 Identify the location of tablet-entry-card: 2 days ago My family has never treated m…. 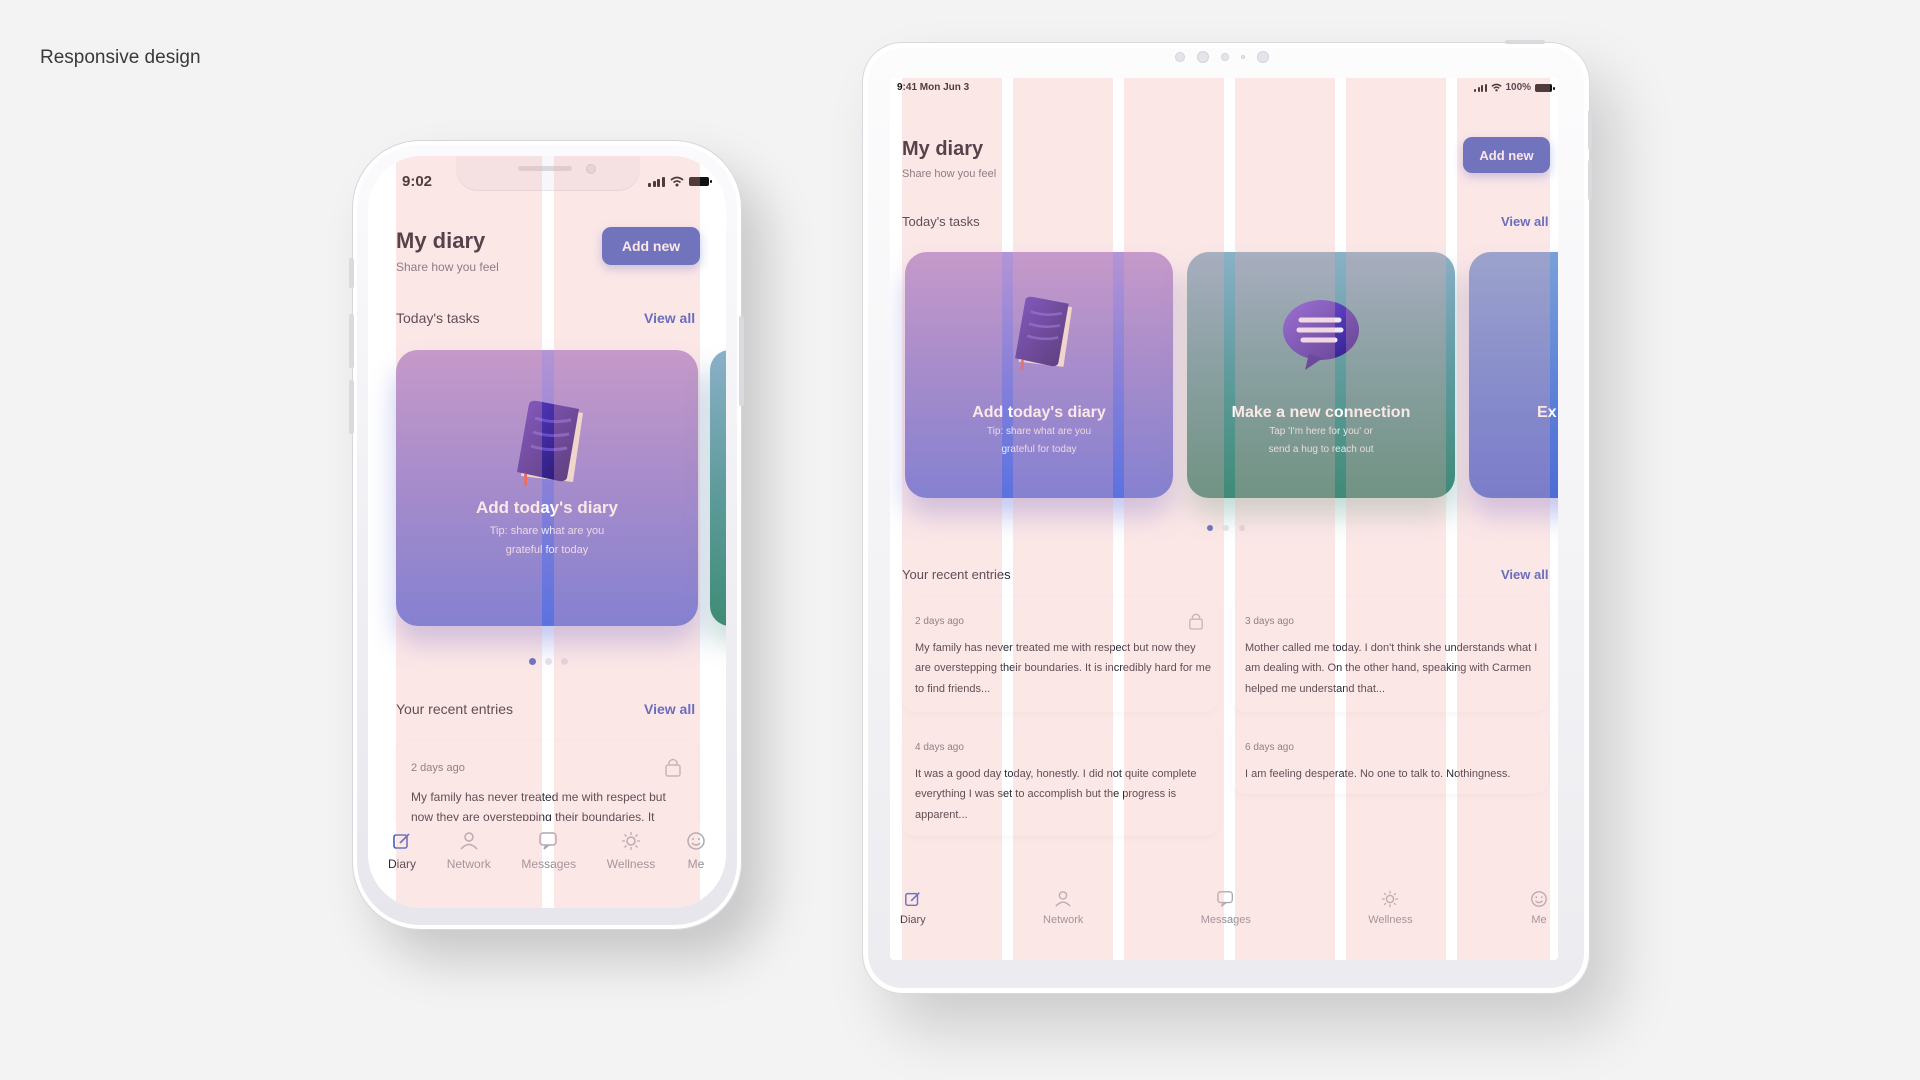
(1060, 655).